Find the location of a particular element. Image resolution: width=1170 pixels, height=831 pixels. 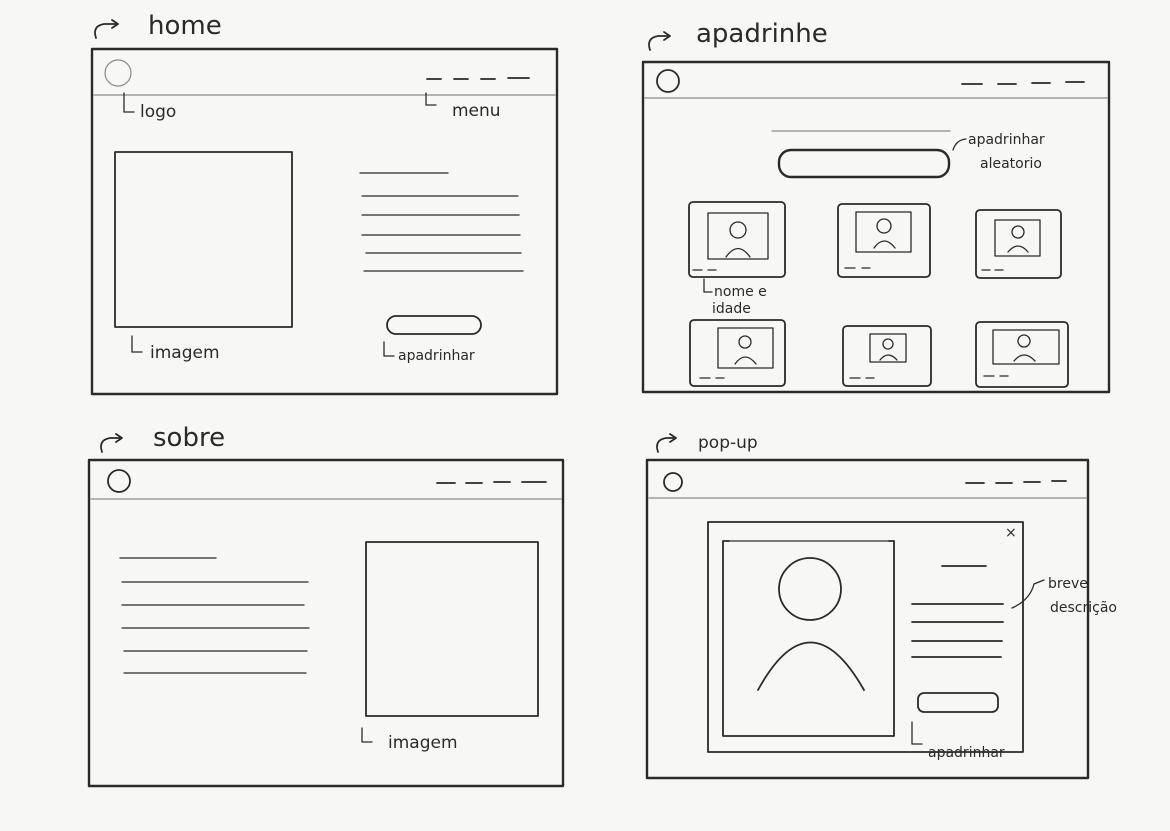

annotation-random-line2: aleatorio is located at coordinates (1011, 164).